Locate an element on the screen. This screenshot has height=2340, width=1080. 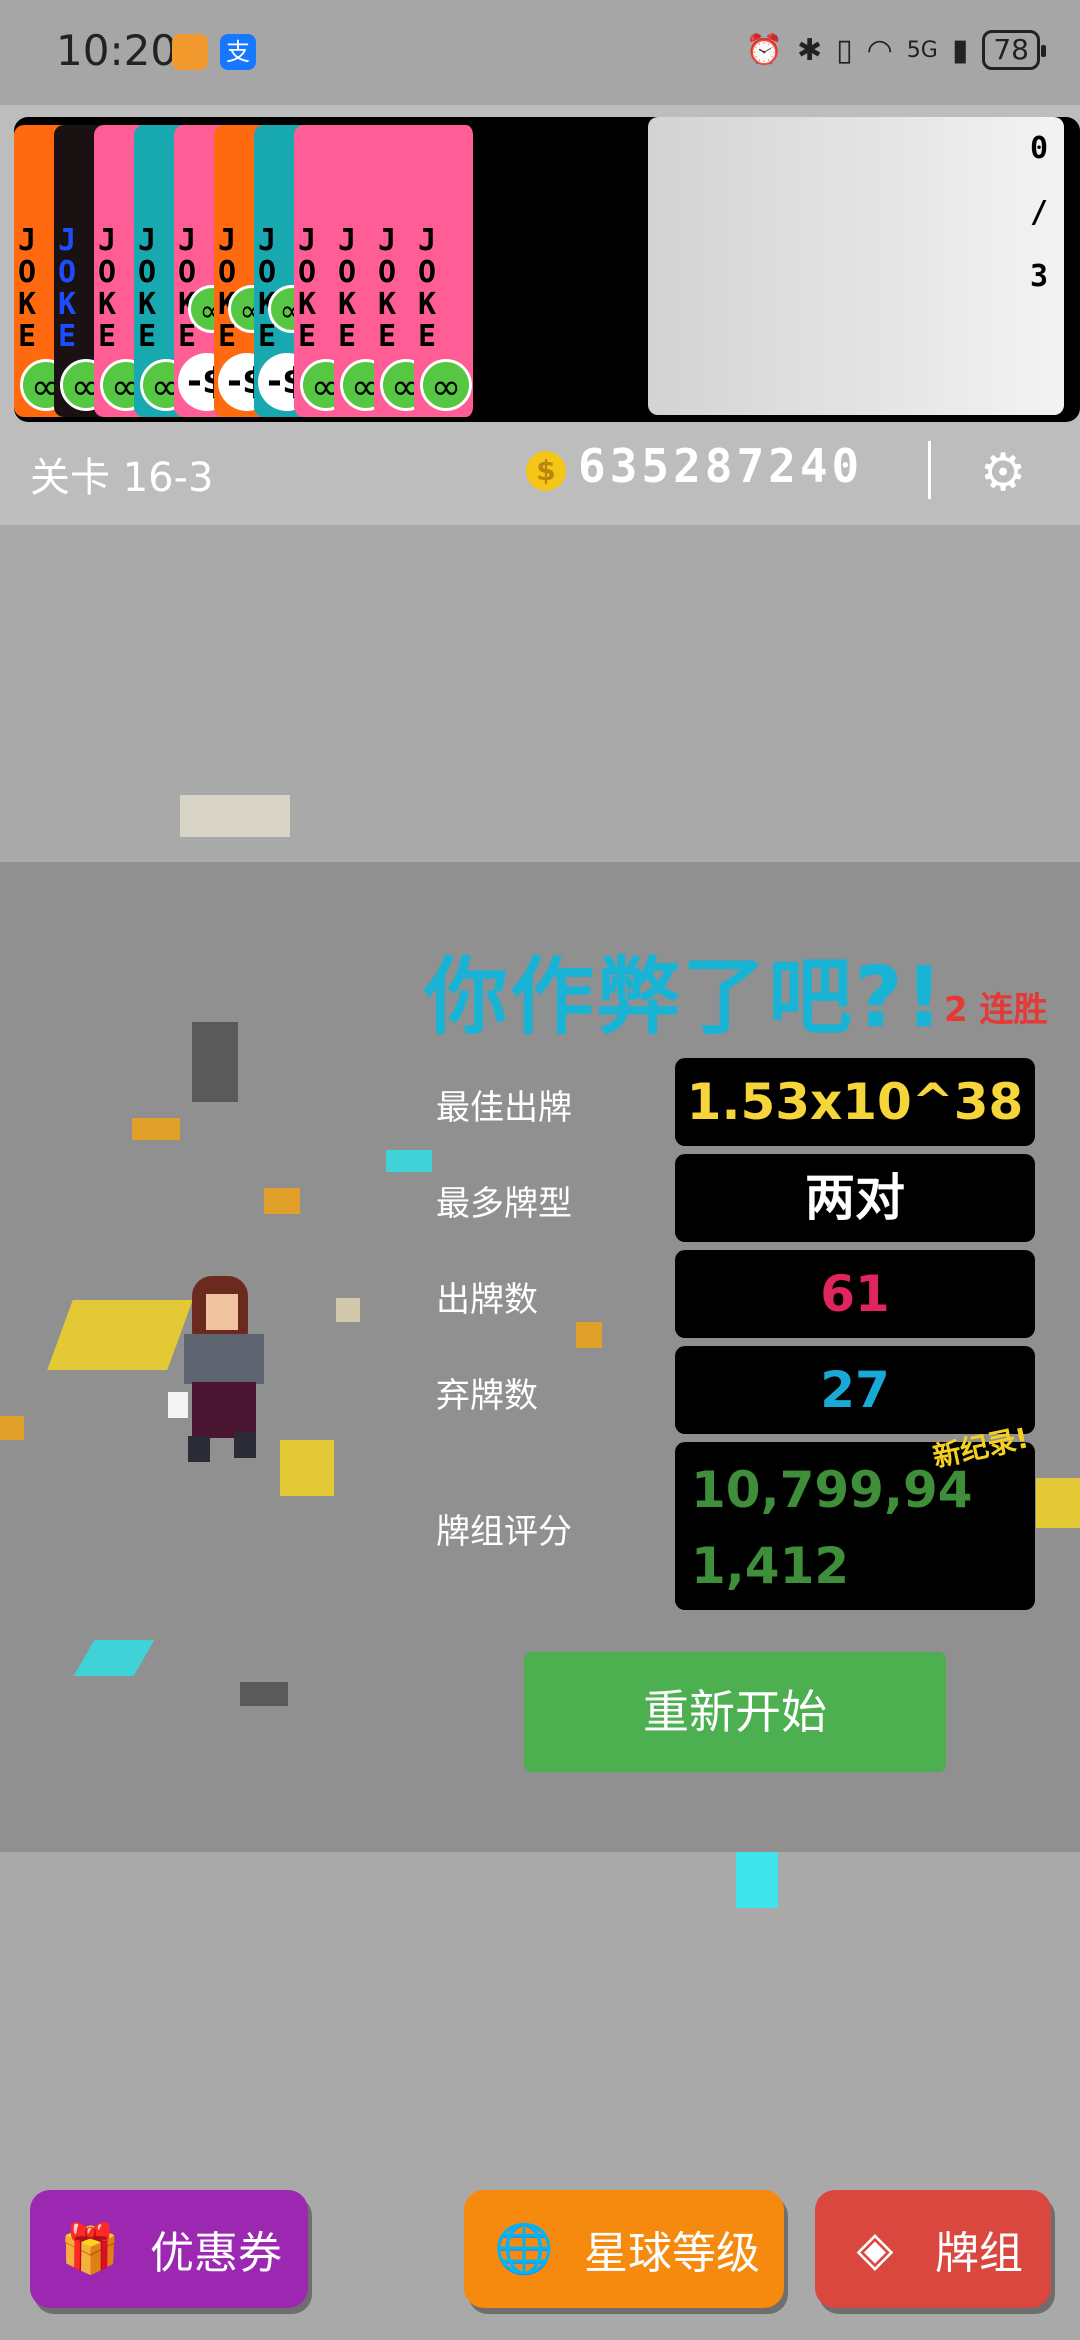
signal-icon: ▮ is located at coordinates (960, 50).